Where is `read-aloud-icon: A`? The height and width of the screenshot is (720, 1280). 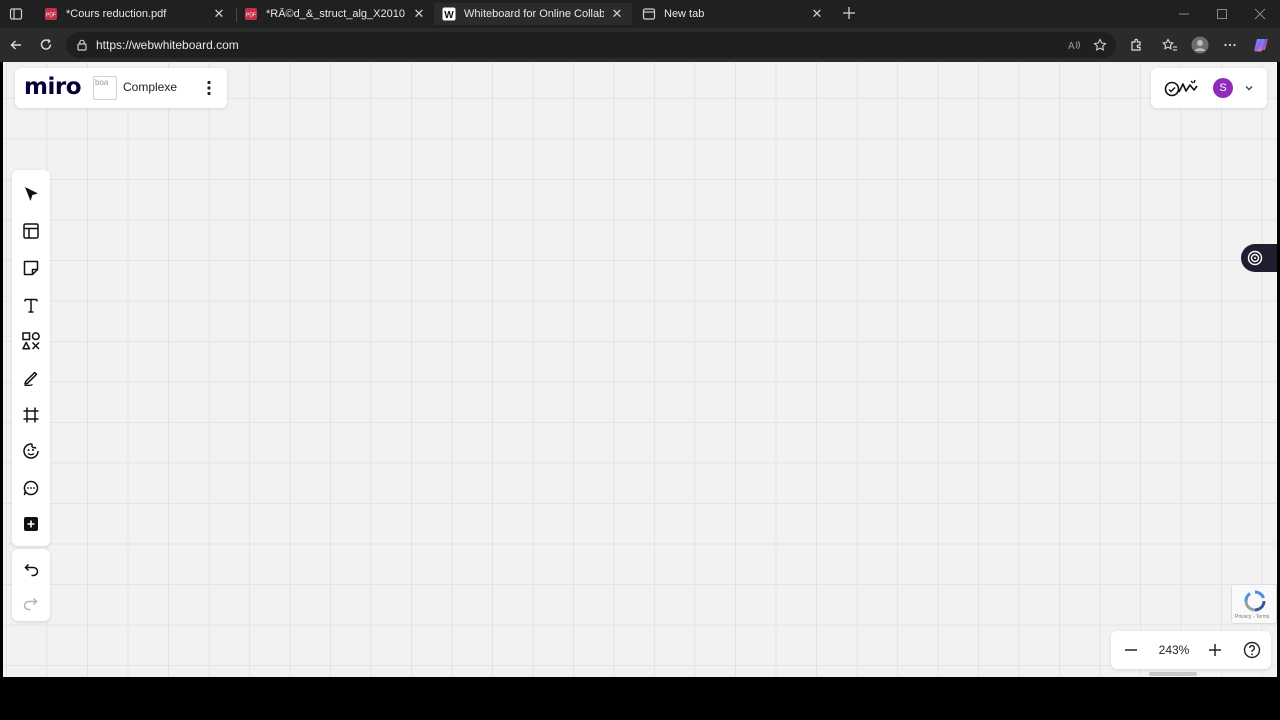
read-aloud-icon: A is located at coordinates (1074, 45).